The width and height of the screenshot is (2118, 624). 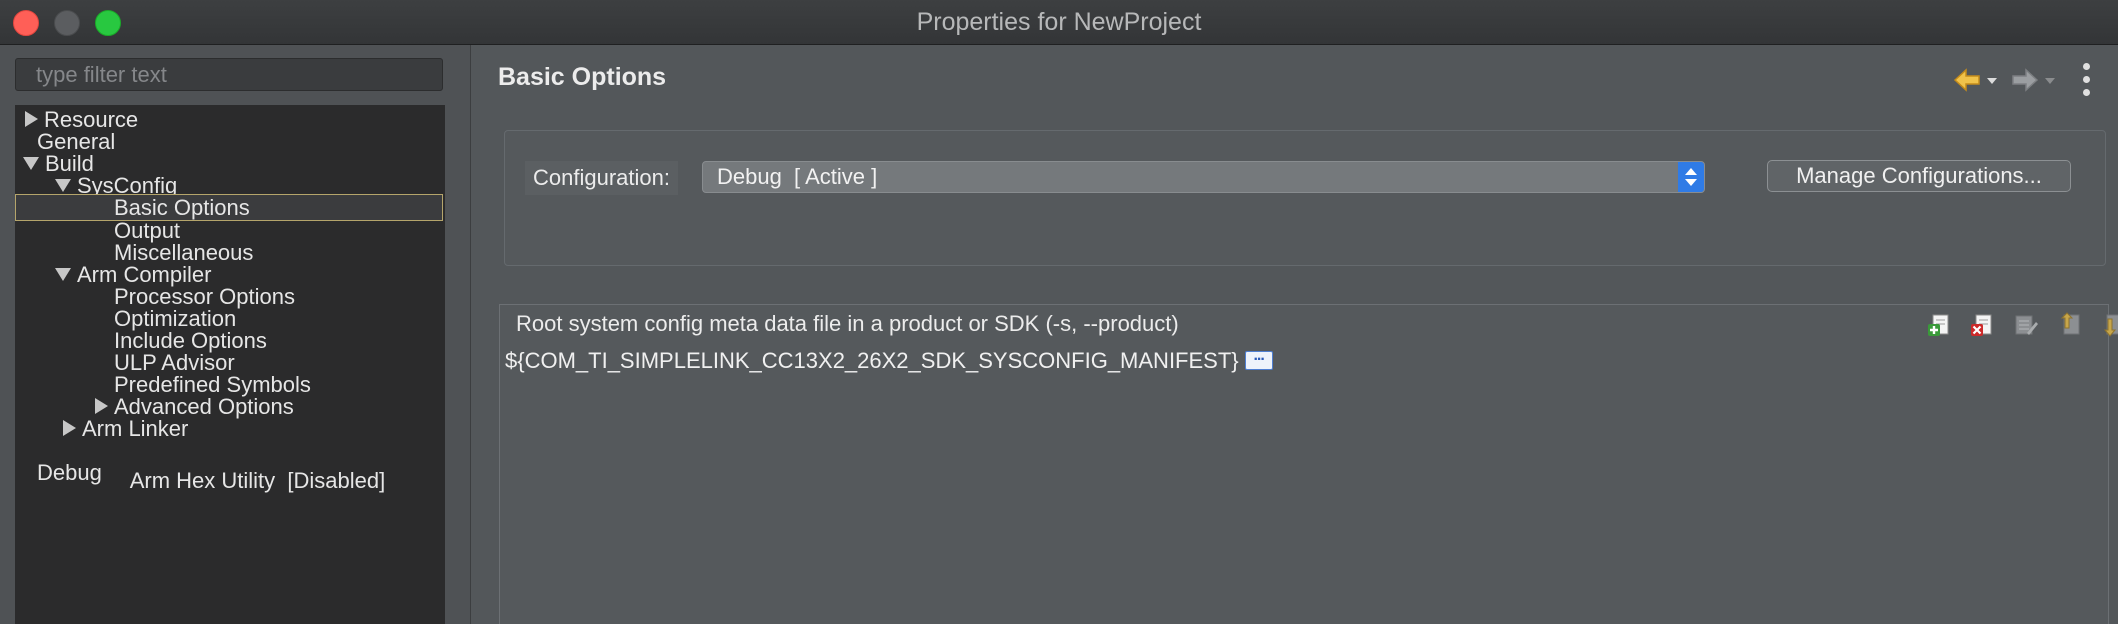 I want to click on forward-history-dropdown-icon, so click(x=2050, y=81).